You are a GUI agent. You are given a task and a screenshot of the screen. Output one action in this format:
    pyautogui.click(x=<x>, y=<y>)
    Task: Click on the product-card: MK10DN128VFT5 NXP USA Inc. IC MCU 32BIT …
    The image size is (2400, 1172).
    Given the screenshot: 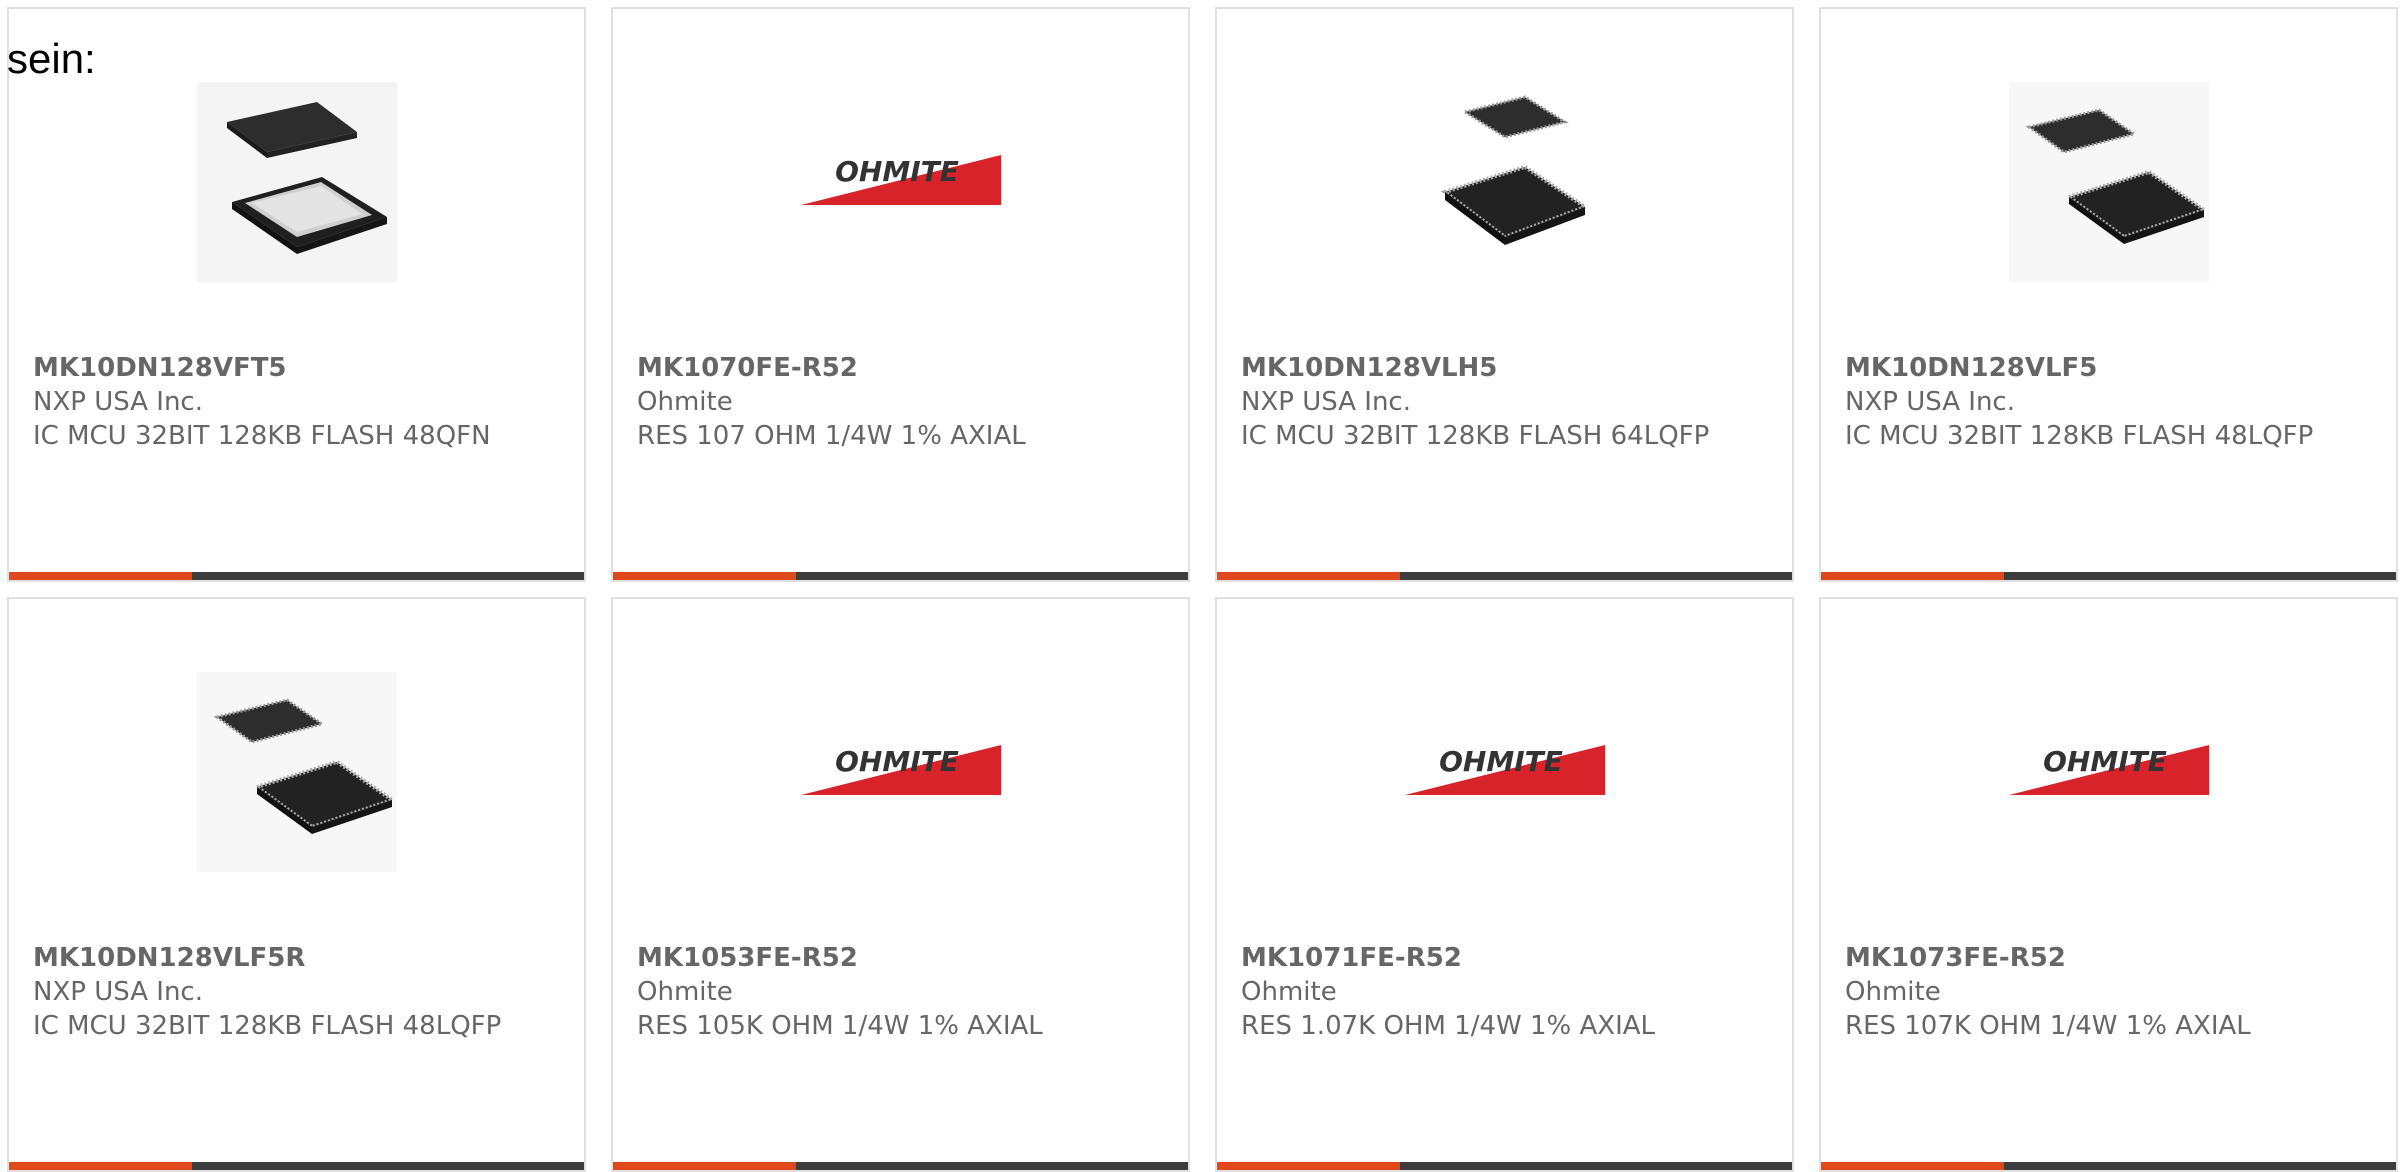 What is the action you would take?
    pyautogui.click(x=296, y=294)
    